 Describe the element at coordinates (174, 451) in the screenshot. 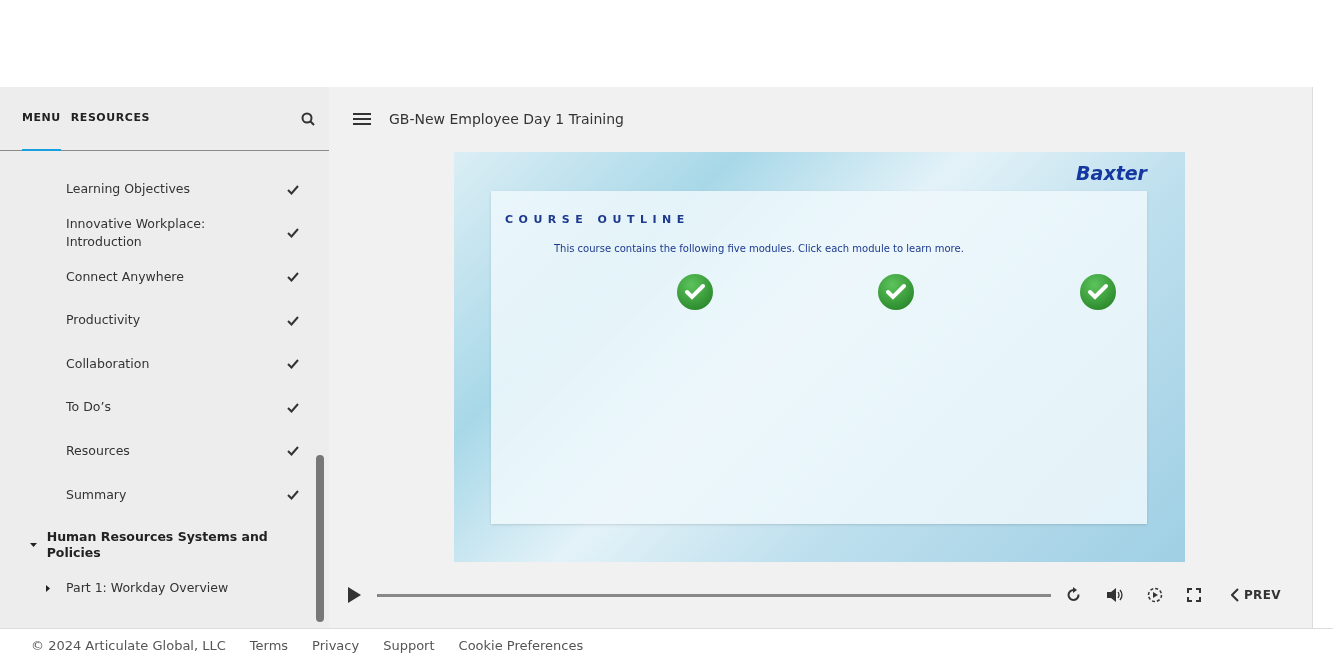

I see `lesson-item: Resources` at that location.